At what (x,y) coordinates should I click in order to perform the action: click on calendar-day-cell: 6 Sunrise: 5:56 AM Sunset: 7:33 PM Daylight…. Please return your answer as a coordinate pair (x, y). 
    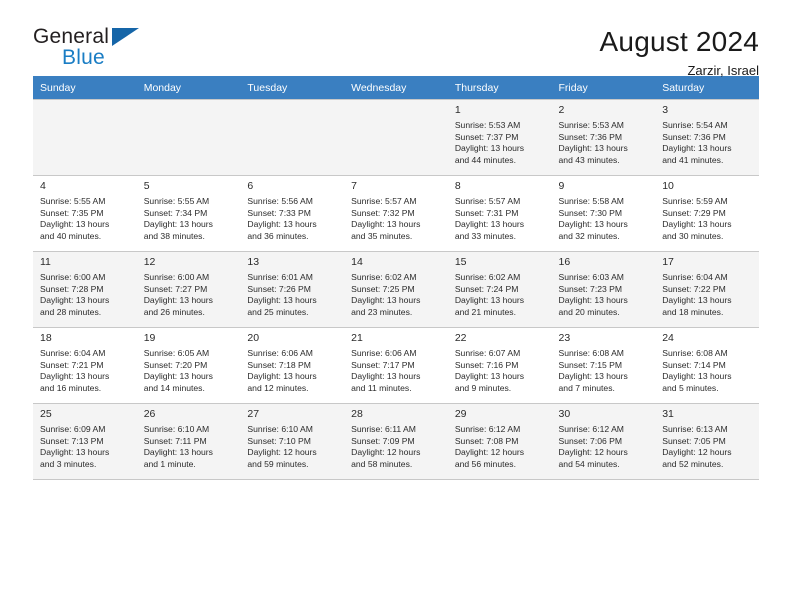
    Looking at the image, I should click on (292, 213).